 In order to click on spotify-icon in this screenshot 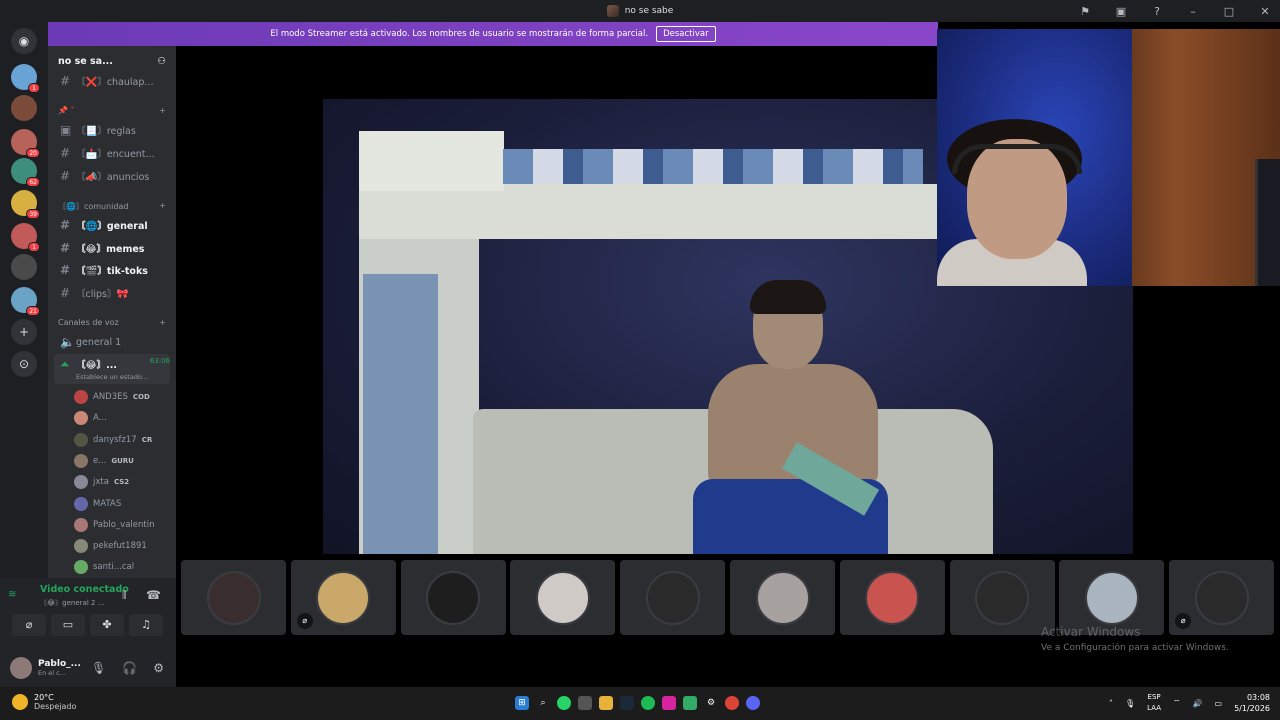, I will do `click(648, 703)`.